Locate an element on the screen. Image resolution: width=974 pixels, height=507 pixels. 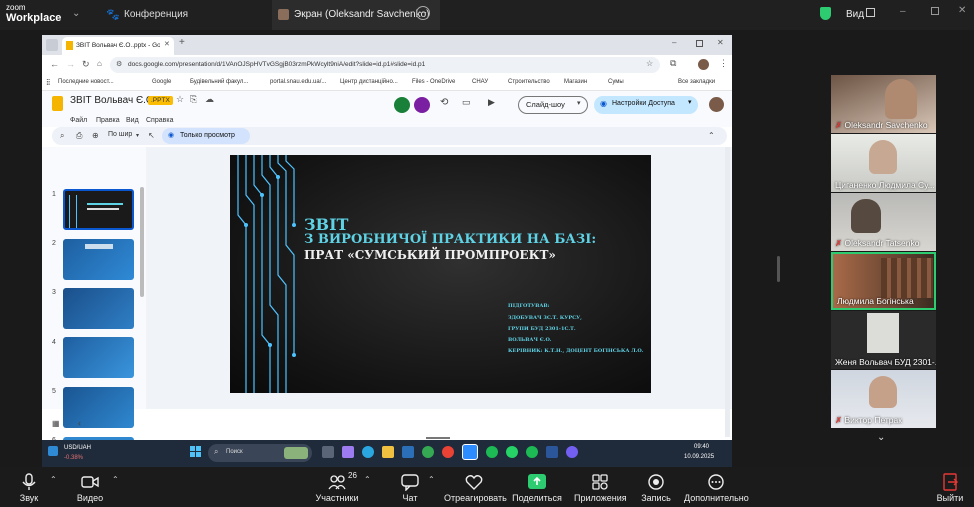
grid-view-icon: ▦ is located at coordinates (56, 423).